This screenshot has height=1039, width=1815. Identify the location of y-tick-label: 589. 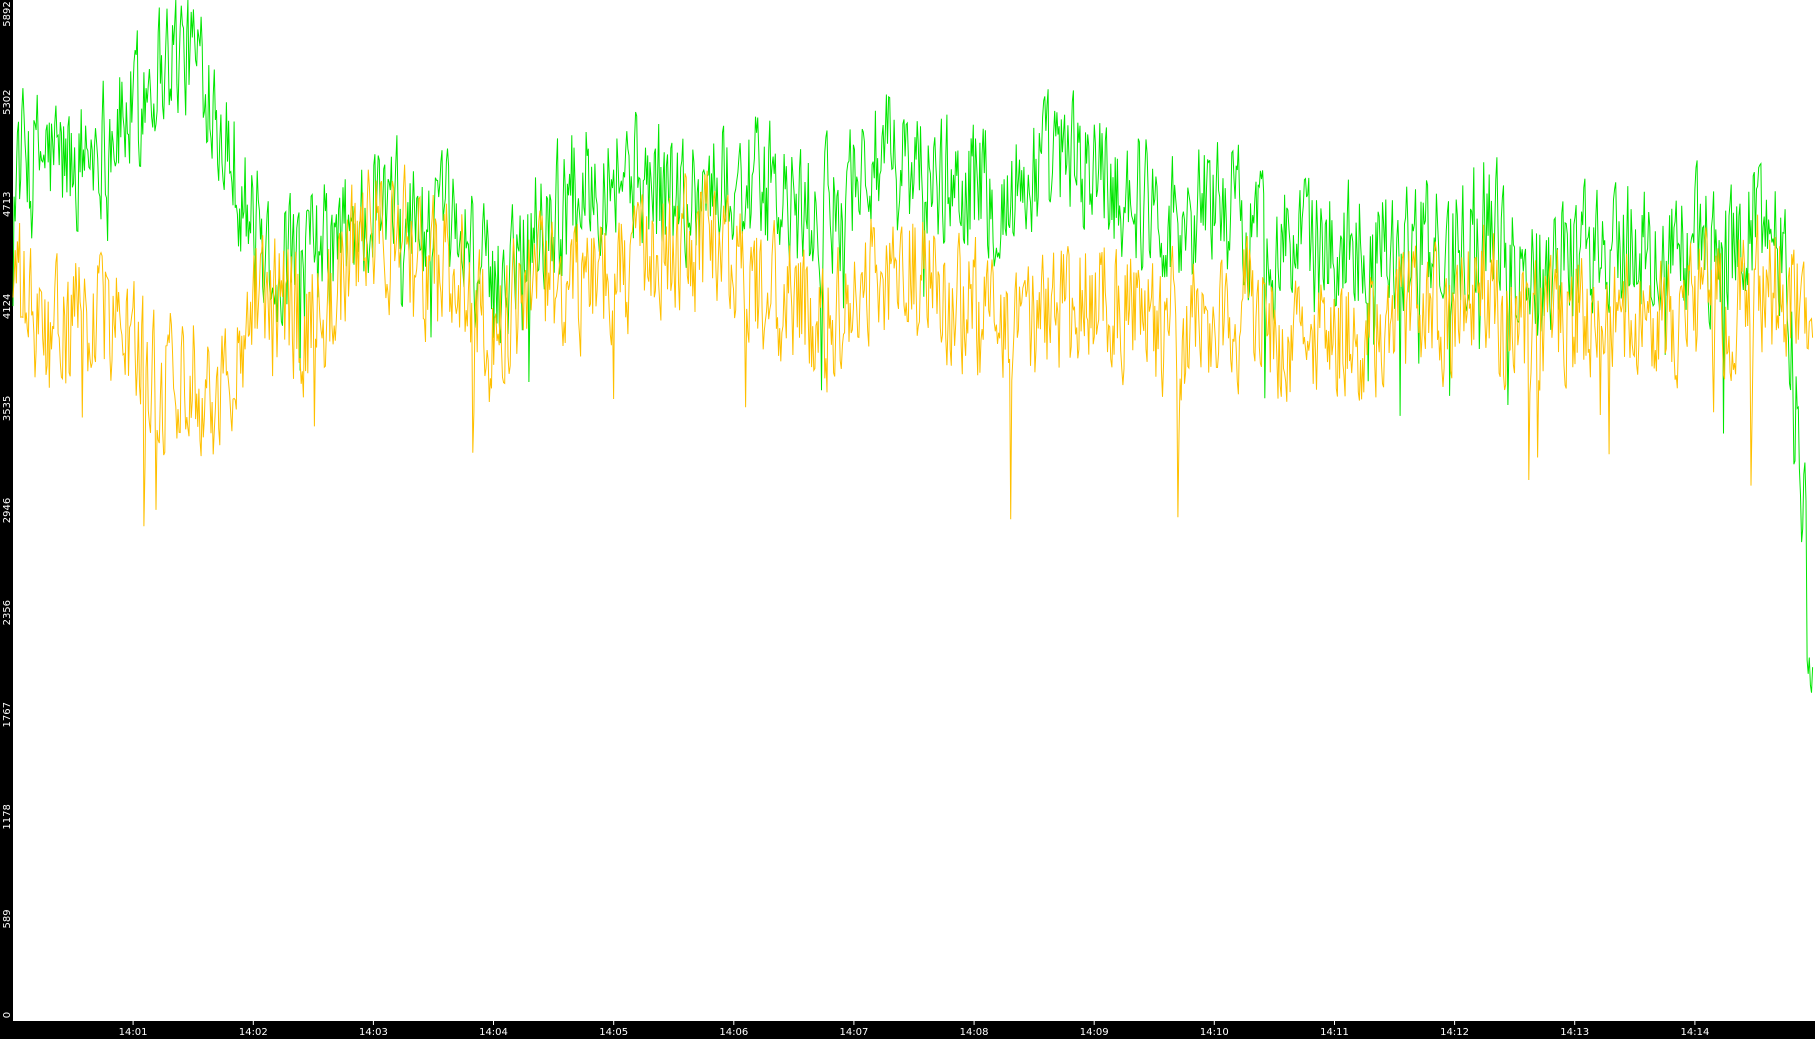
(7, 918).